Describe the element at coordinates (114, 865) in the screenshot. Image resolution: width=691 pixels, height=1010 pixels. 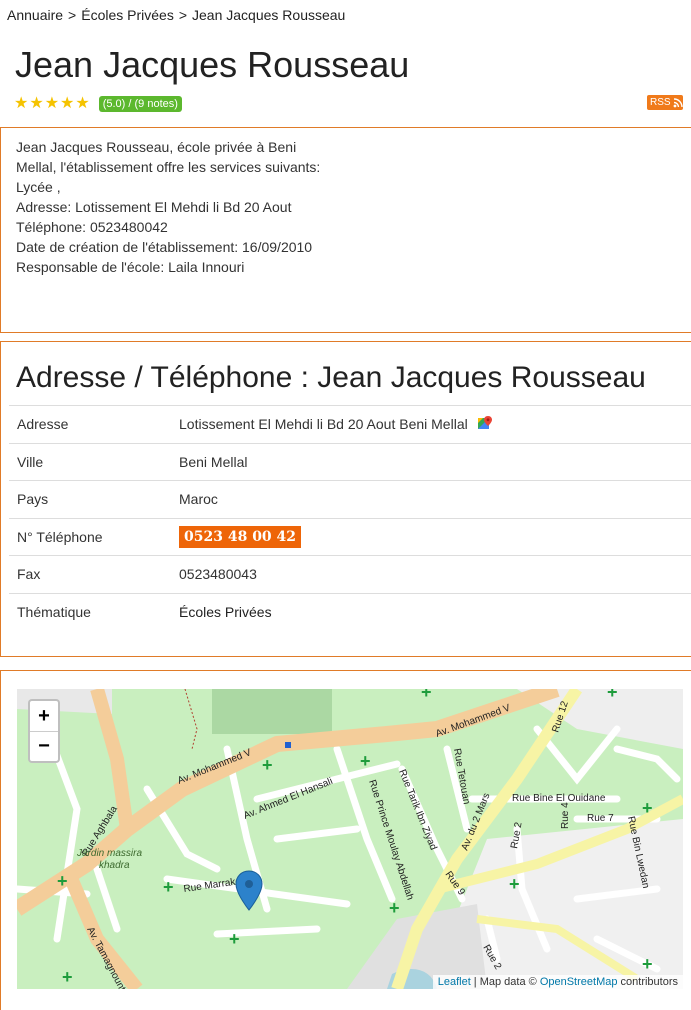
I see `map-label: khadra` at that location.